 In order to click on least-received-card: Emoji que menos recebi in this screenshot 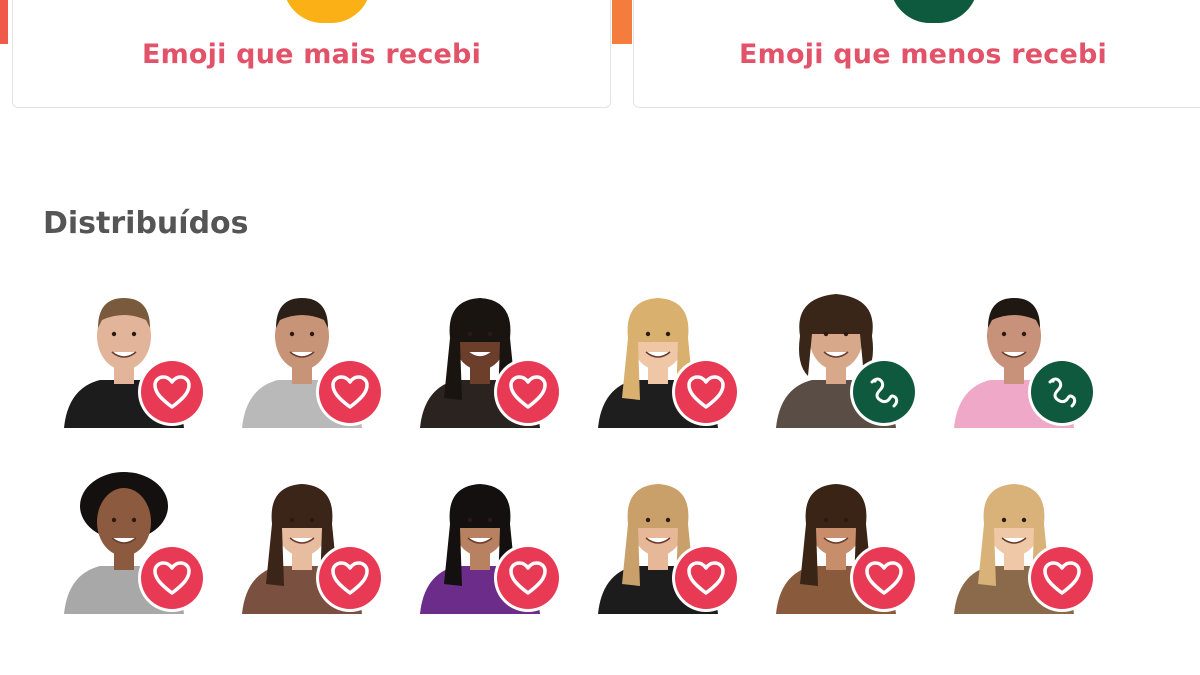, I will do `click(916, 54)`.